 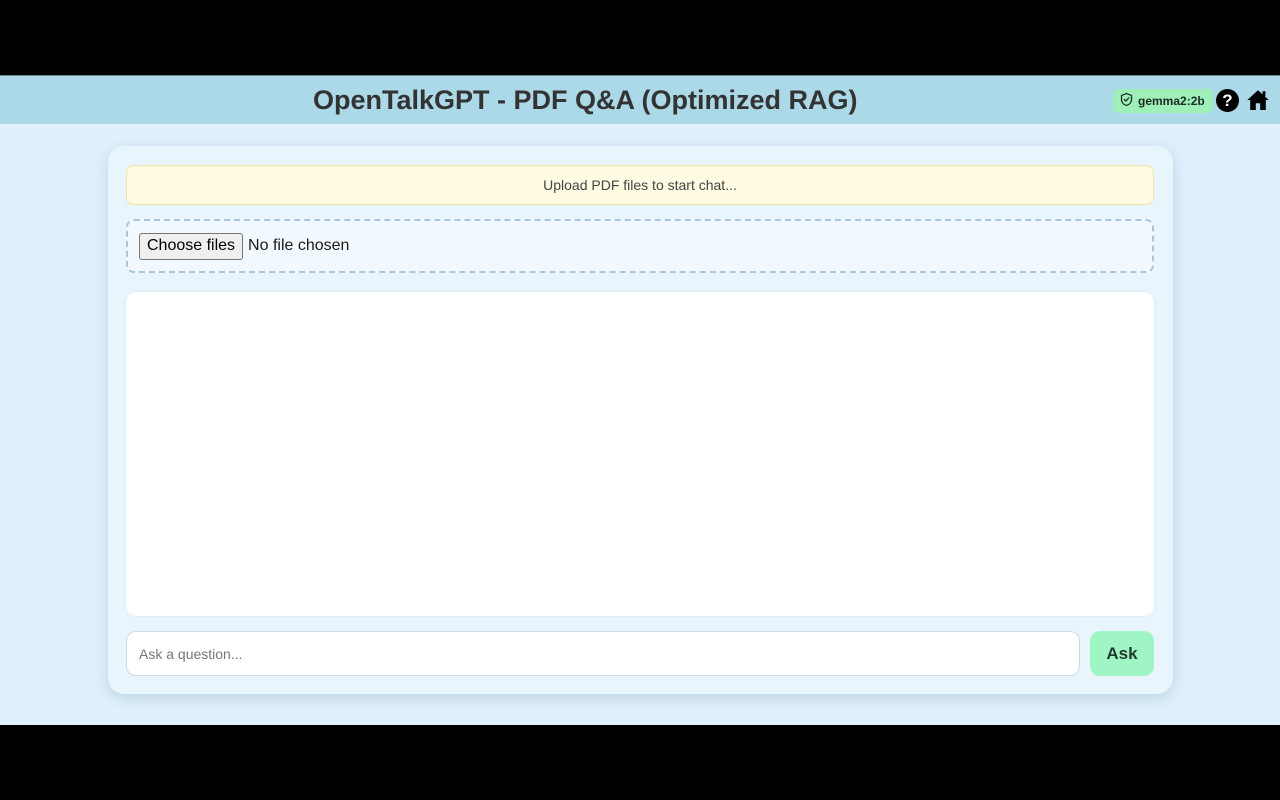 What do you see at coordinates (640, 762) in the screenshot?
I see `letterbox-bottom` at bounding box center [640, 762].